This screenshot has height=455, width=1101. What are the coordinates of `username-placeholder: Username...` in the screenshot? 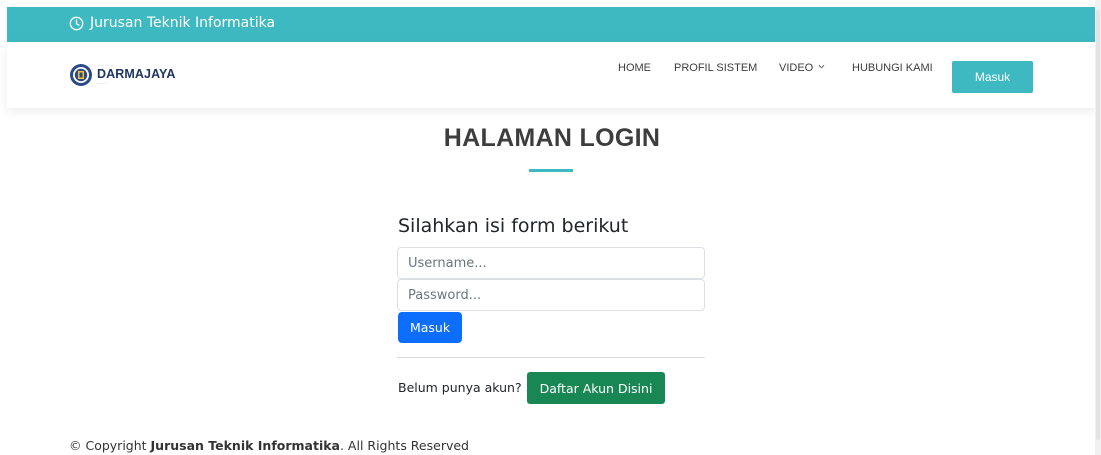 It's located at (447, 263).